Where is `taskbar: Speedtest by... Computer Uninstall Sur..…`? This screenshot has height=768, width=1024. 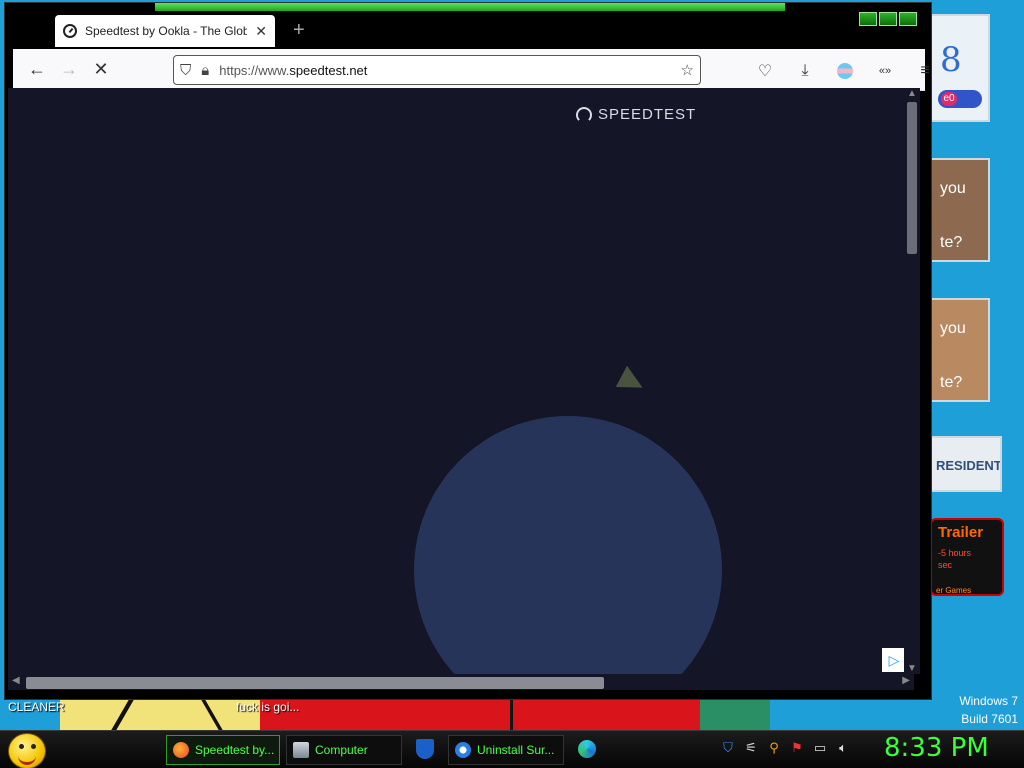 taskbar: Speedtest by... Computer Uninstall Sur..… is located at coordinates (512, 749).